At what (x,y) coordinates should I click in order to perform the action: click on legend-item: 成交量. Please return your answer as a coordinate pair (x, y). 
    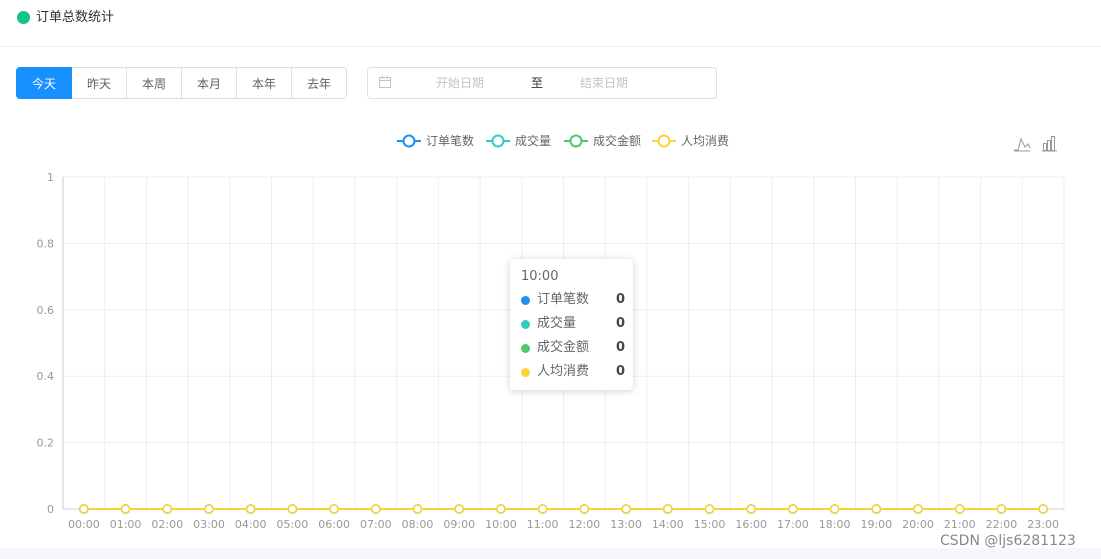
    Looking at the image, I should click on (518, 140).